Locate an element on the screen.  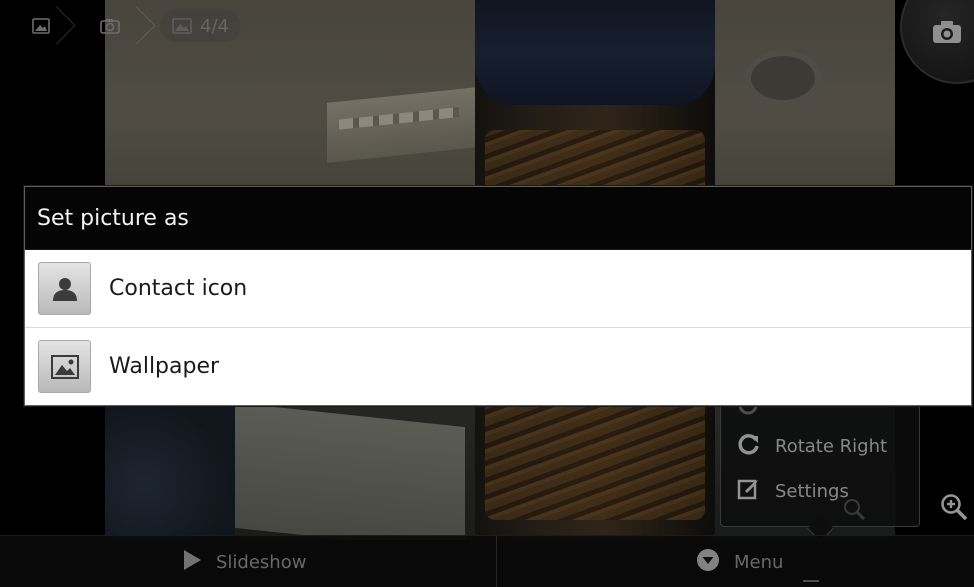
dialog-title: Set picture as is located at coordinates (498, 218).